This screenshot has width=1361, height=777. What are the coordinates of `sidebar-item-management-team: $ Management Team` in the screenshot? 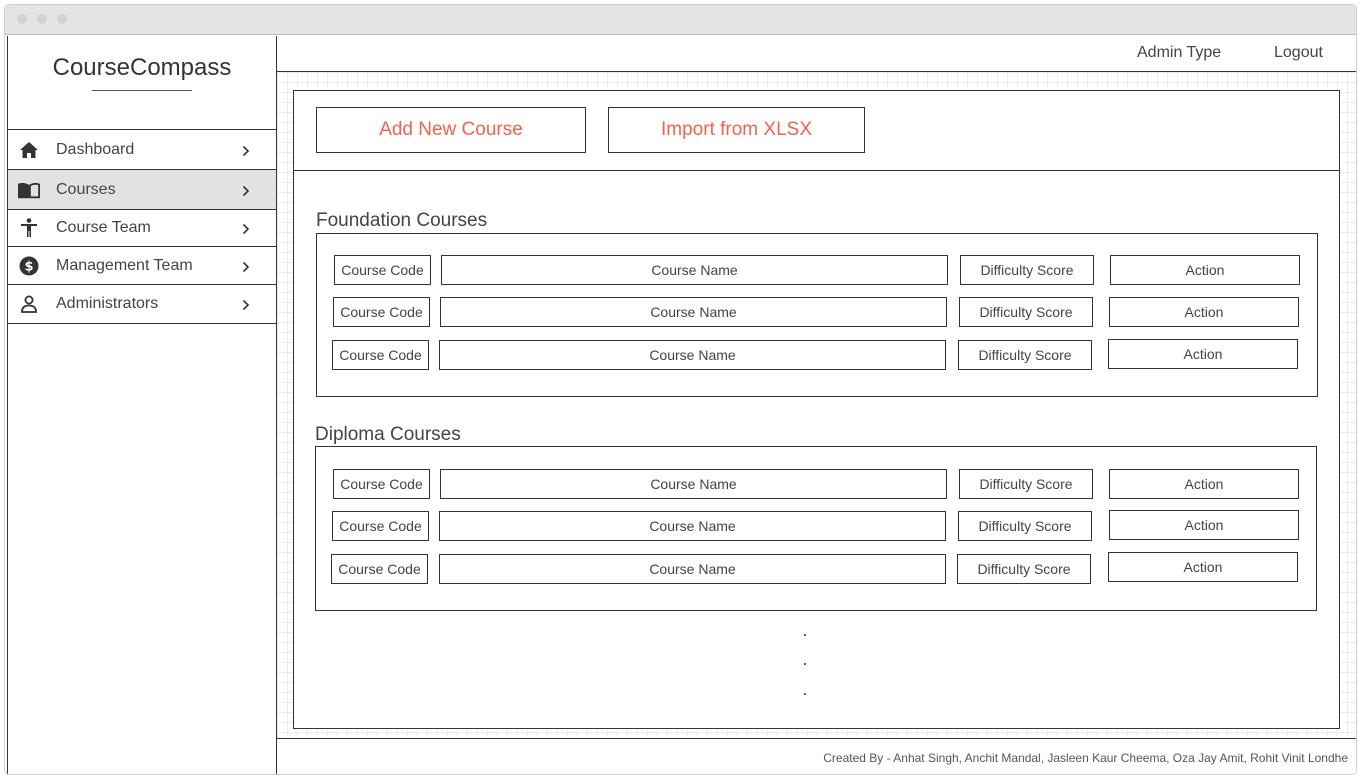 It's located at (142, 266).